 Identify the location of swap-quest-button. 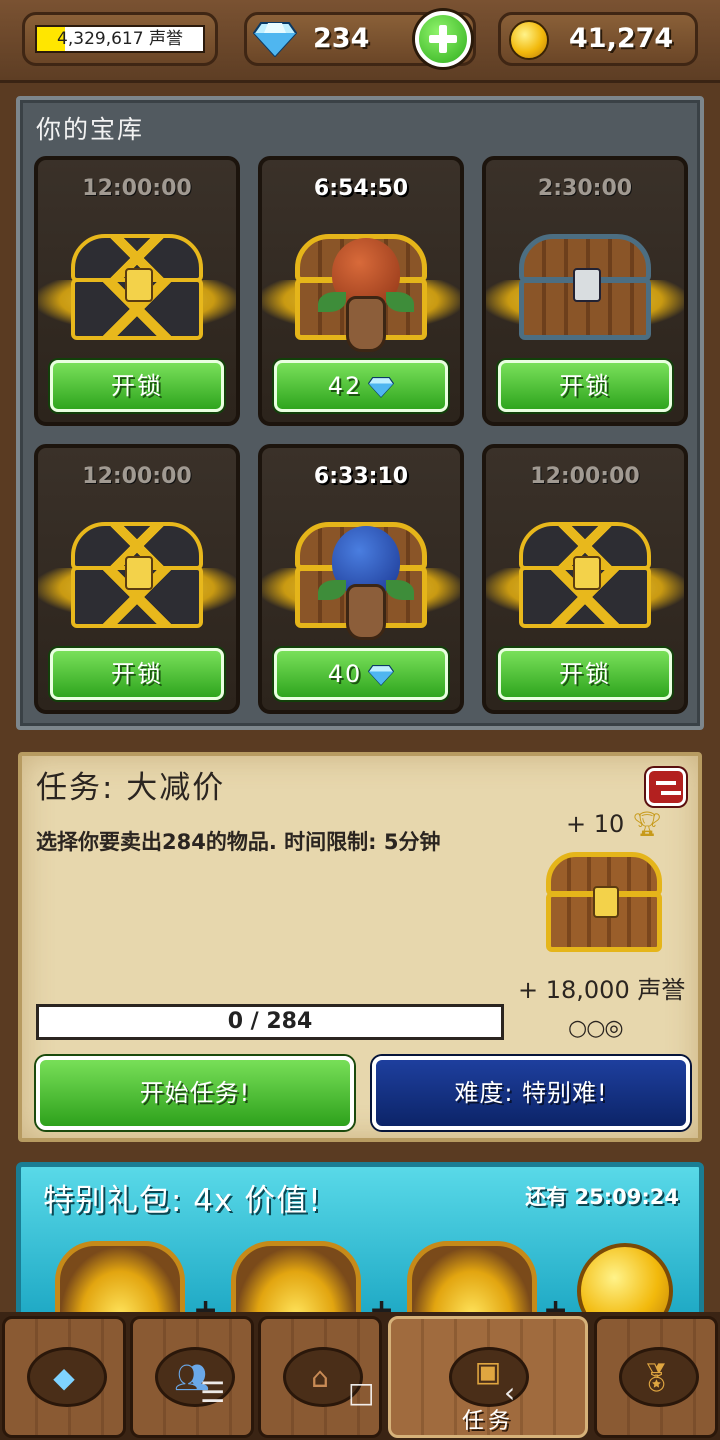
(666, 787).